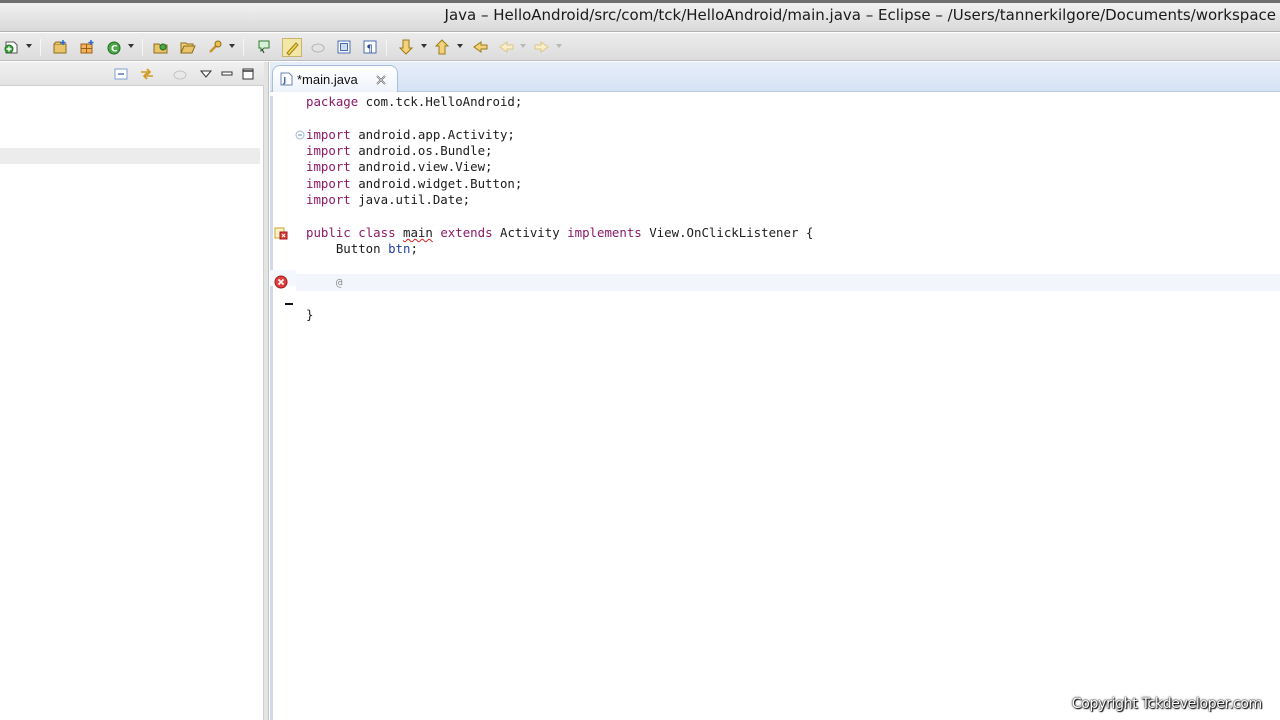 The image size is (1280, 720). Describe the element at coordinates (180, 74) in the screenshot. I see `focus-icon` at that location.